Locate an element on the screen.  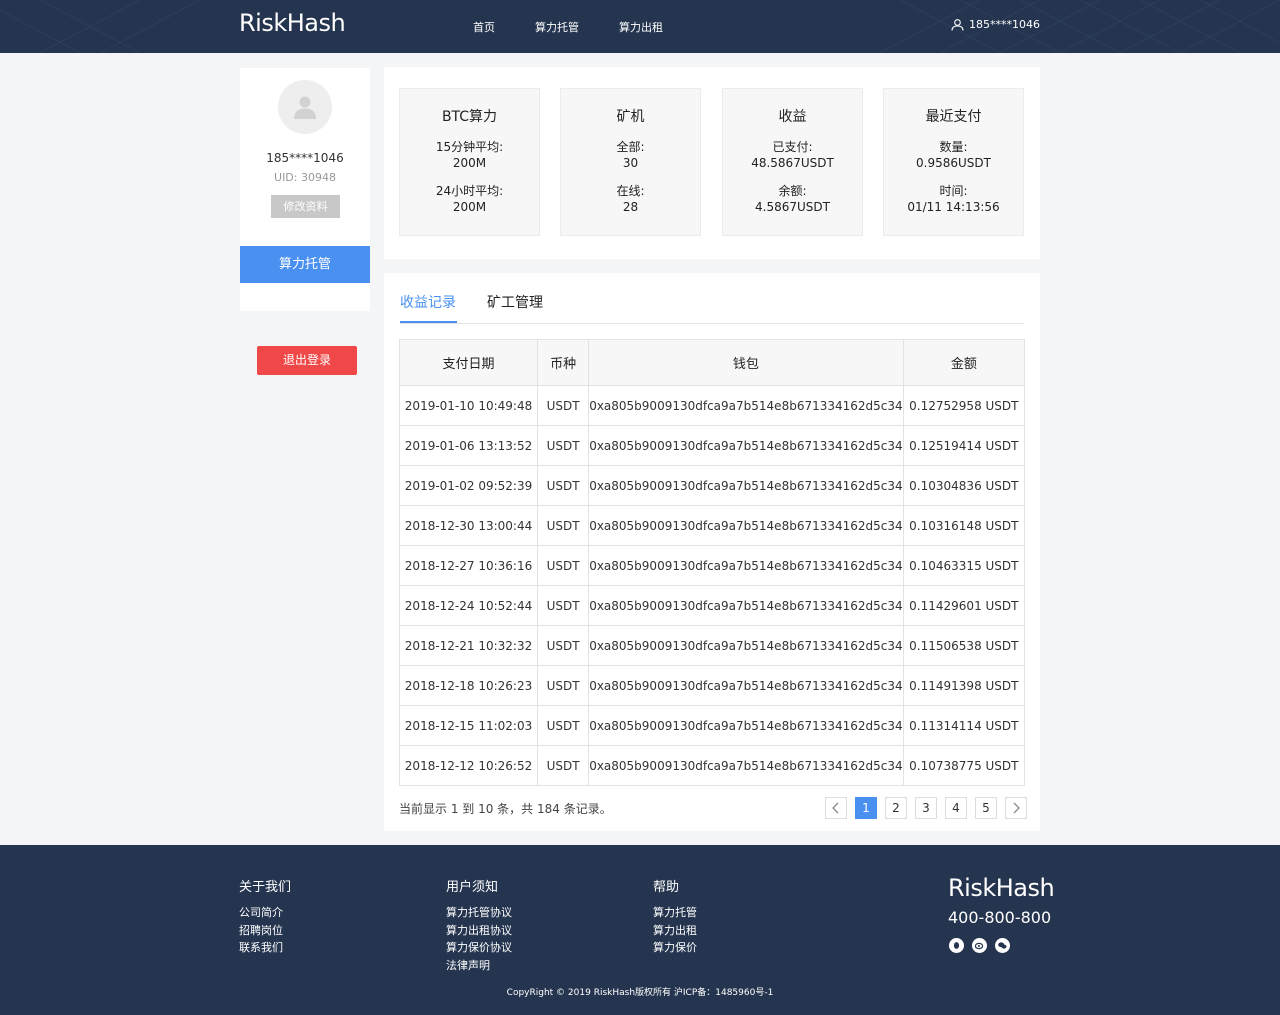
nav-rental: 算力出租 is located at coordinates (641, 27).